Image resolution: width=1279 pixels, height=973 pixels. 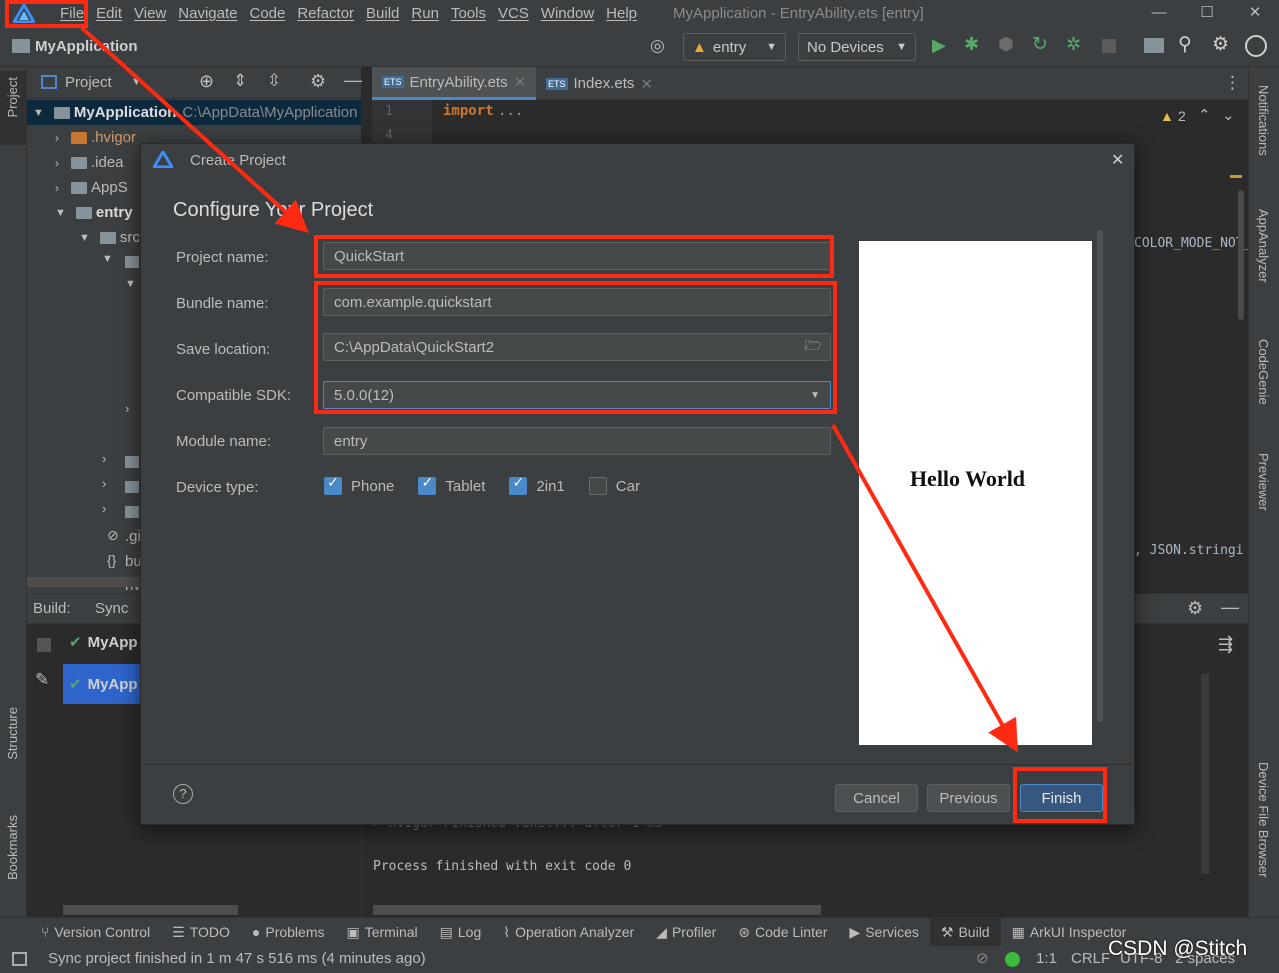 I want to click on tool-services: ▶ Services, so click(x=883, y=932).